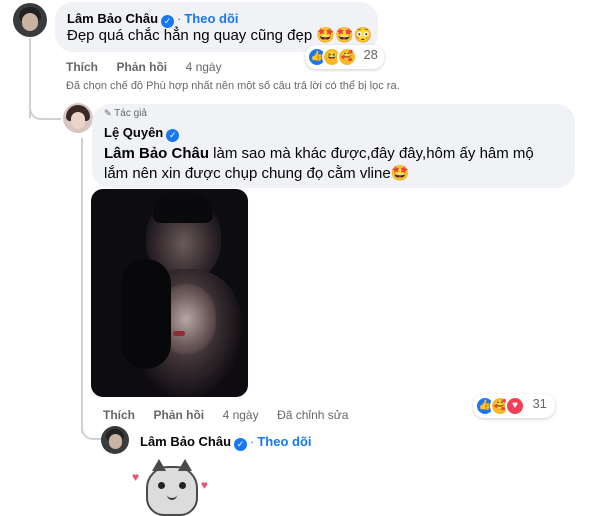  I want to click on comment-text: Đẹp quá chắc hẳn ng quay cũng đẹp 🤩🤩😳, so click(220, 35).